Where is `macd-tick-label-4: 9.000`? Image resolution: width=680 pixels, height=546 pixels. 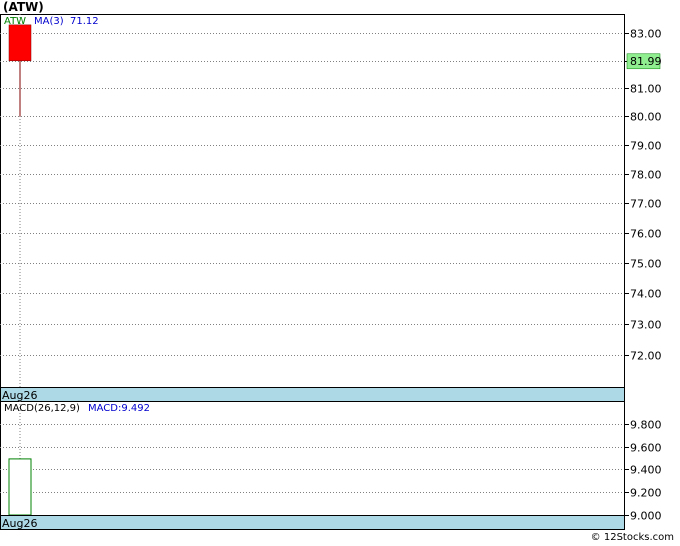 macd-tick-label-4: 9.000 is located at coordinates (646, 516).